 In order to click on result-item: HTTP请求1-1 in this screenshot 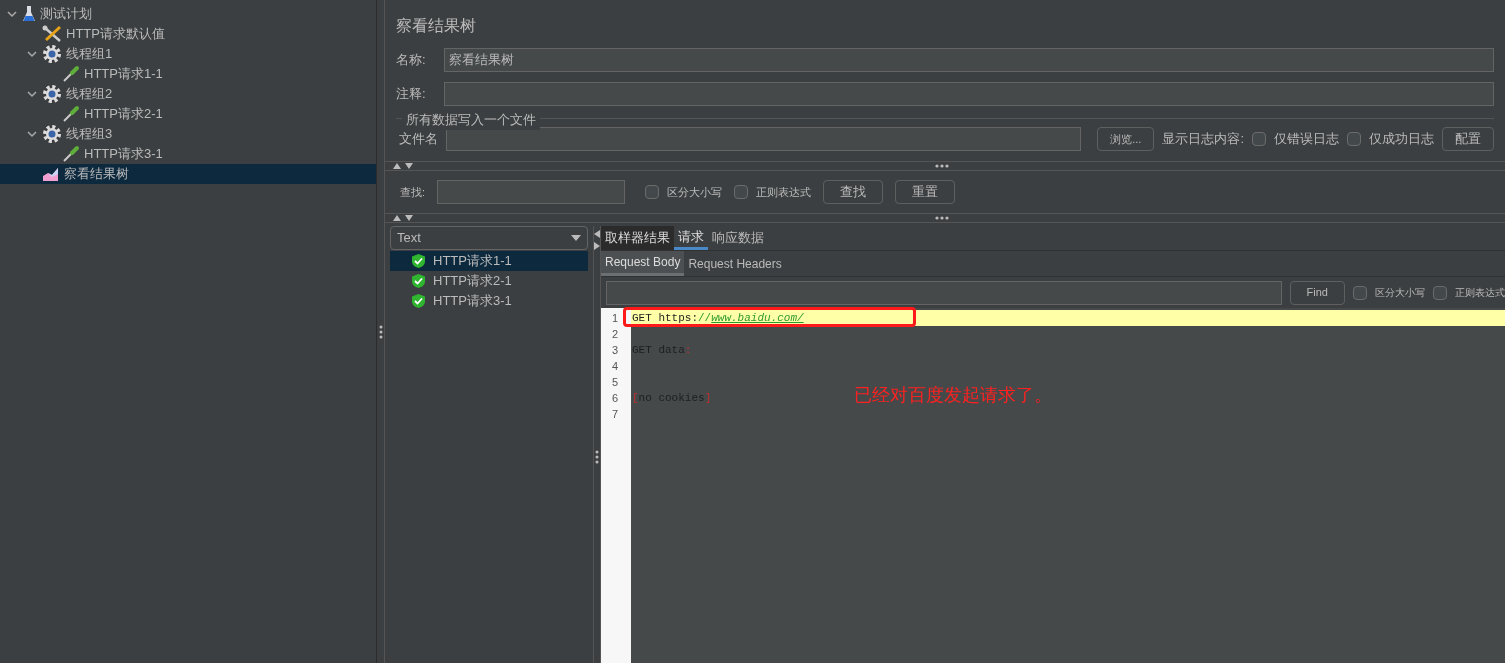, I will do `click(489, 261)`.